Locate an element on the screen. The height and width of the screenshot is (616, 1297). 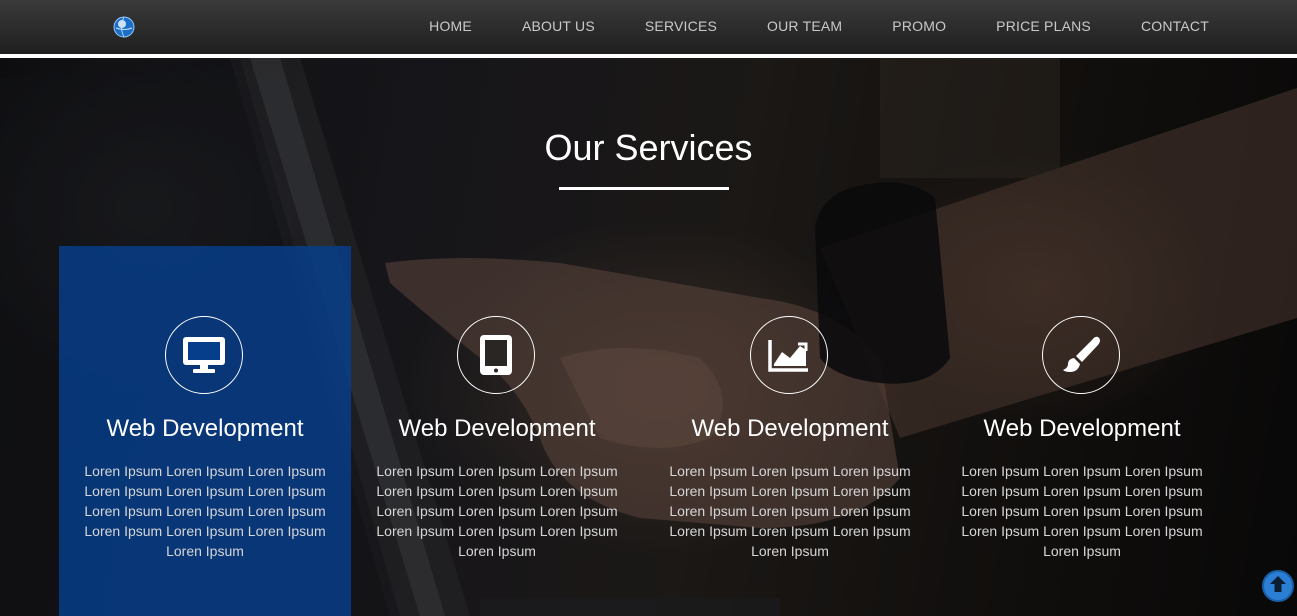
nav-link-contact: CONTACT is located at coordinates (1175, 26).